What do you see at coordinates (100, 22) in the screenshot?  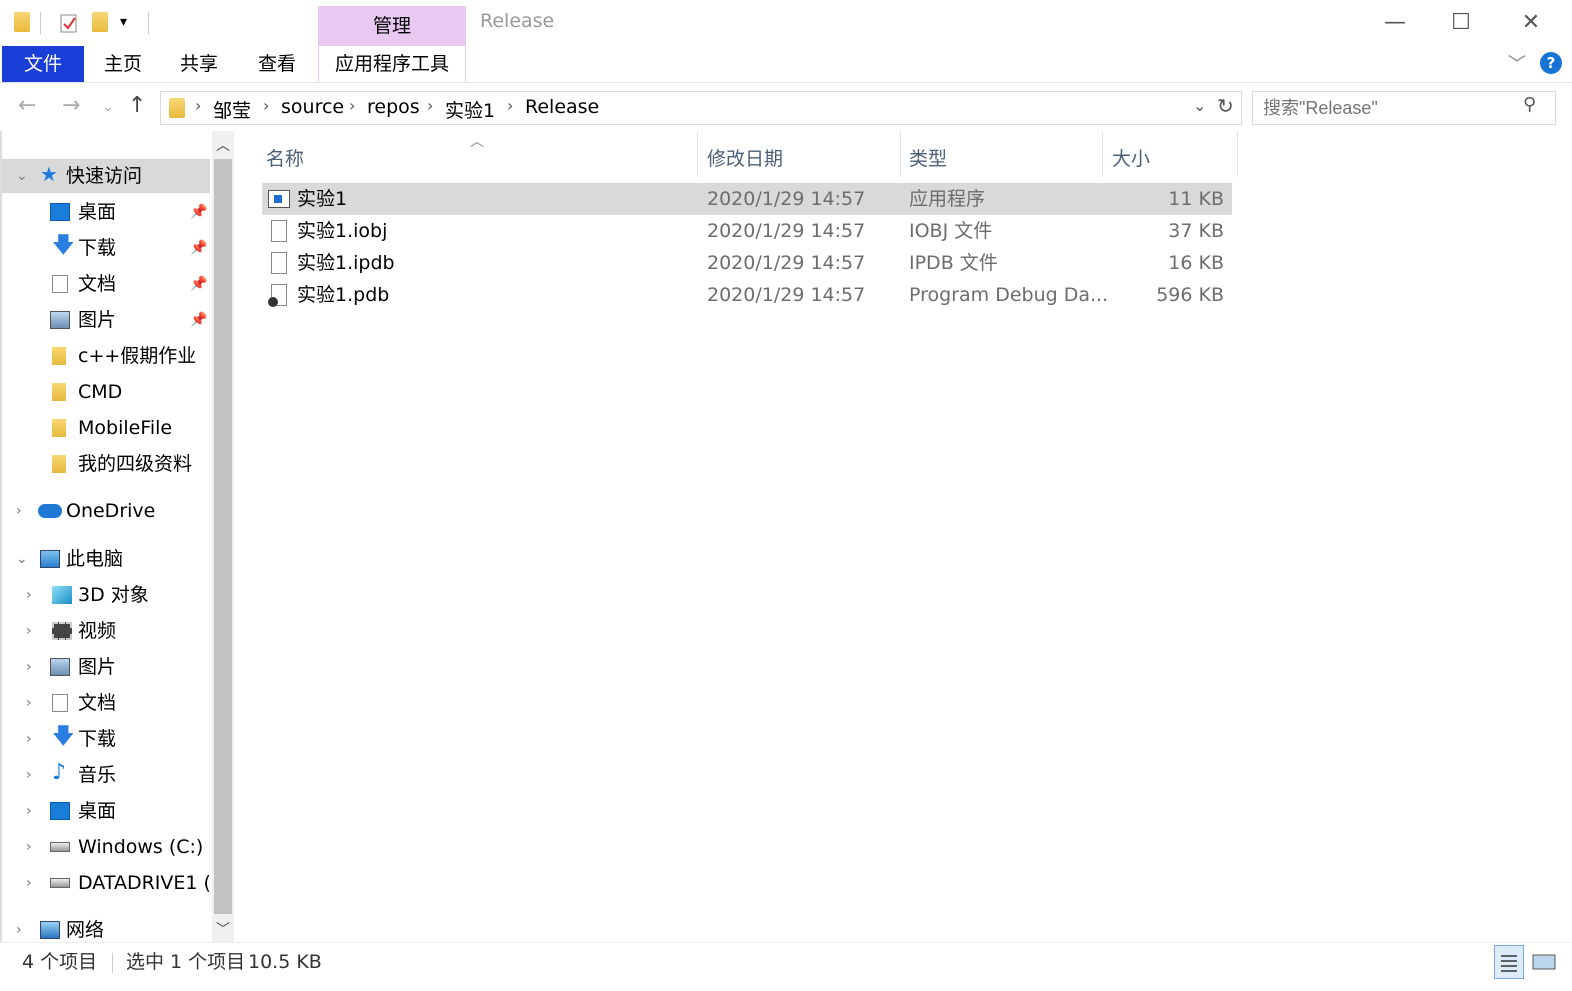 I see `new-folder-icon` at bounding box center [100, 22].